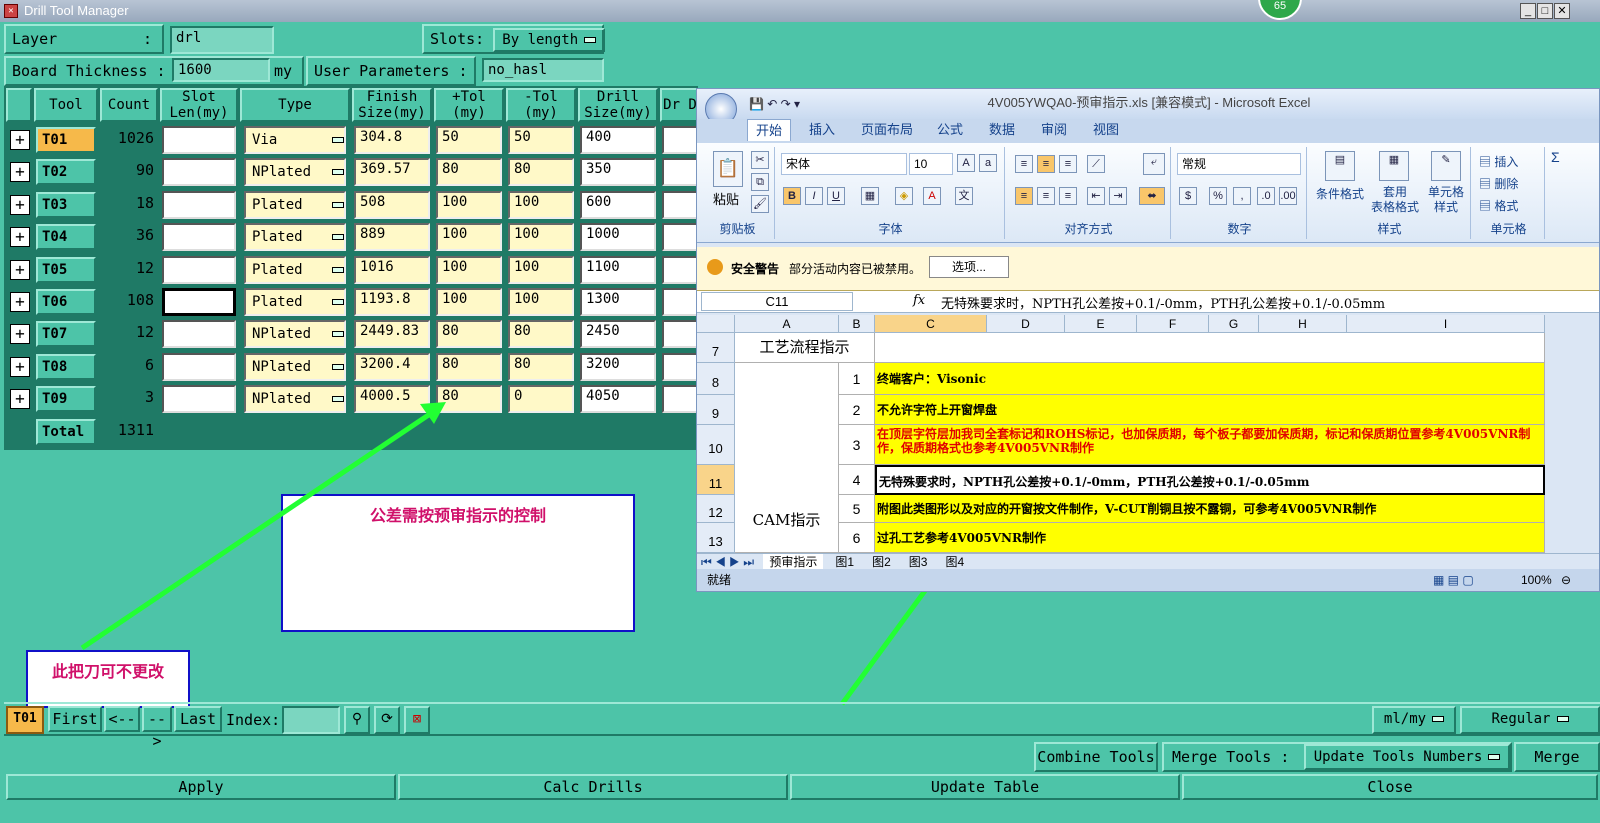 Image resolution: width=1600 pixels, height=823 pixels. I want to click on decrease-indent-icon: ⇤, so click(1096, 196).